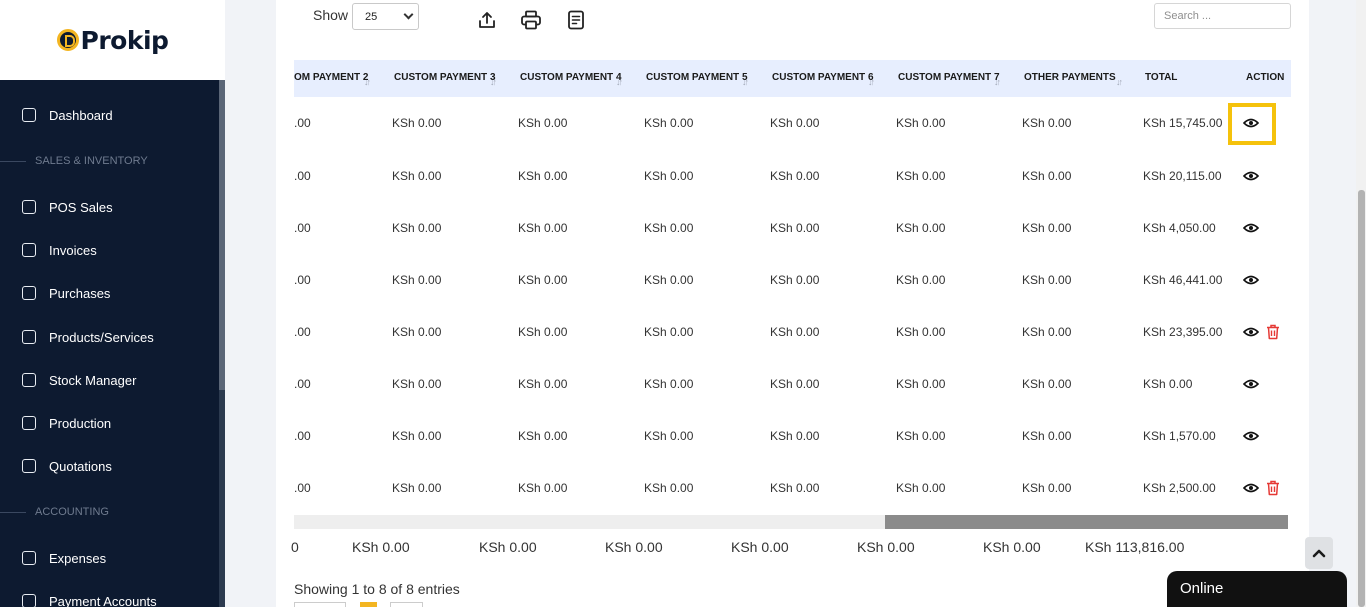 The image size is (1366, 607). Describe the element at coordinates (80, 466) in the screenshot. I see `sidebar-item-label: Quotations` at that location.